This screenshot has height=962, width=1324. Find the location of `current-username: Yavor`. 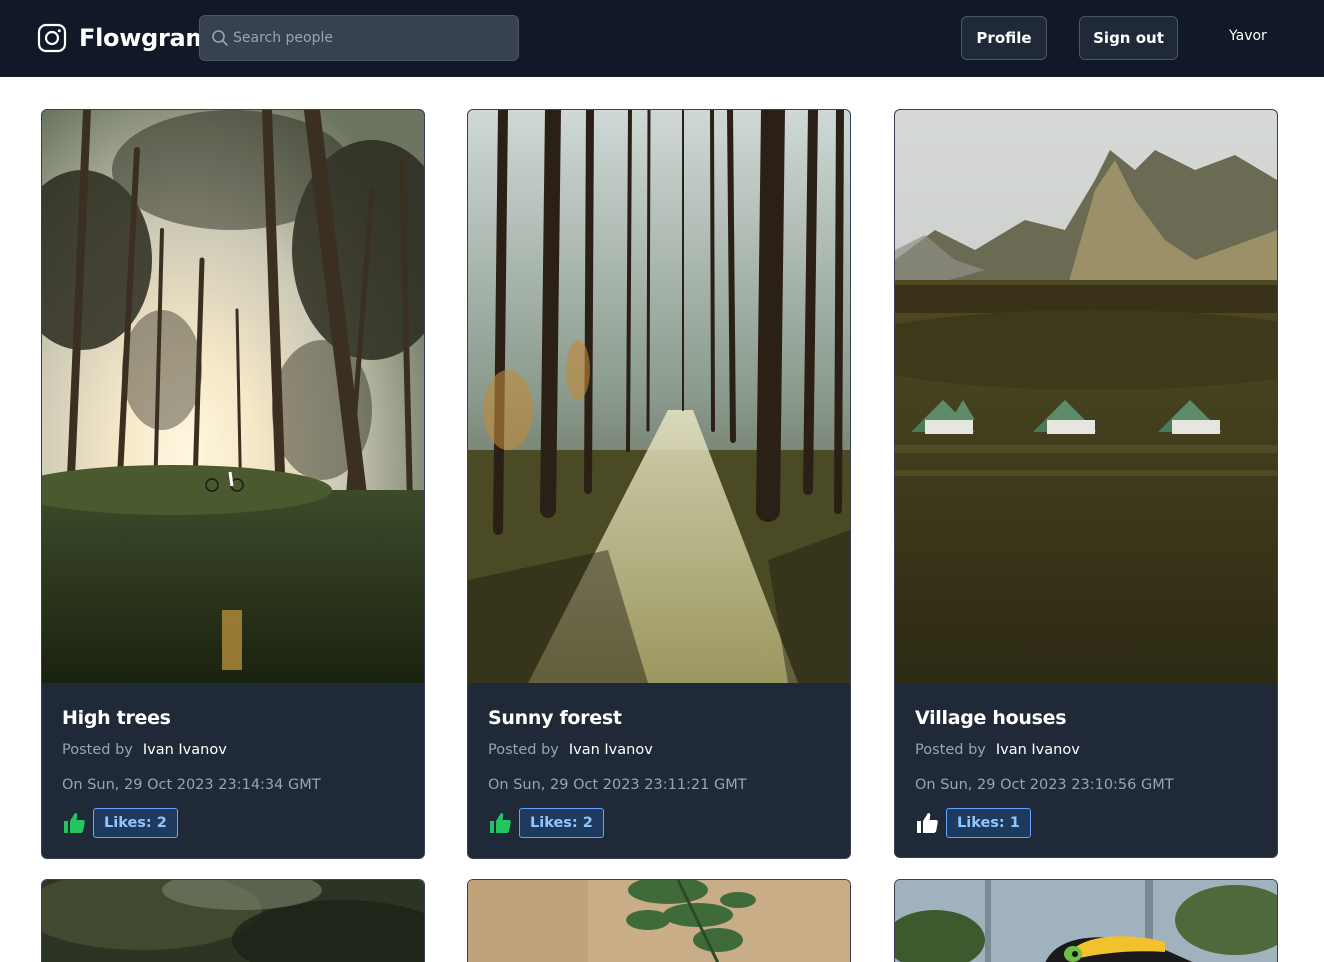

current-username: Yavor is located at coordinates (1248, 36).